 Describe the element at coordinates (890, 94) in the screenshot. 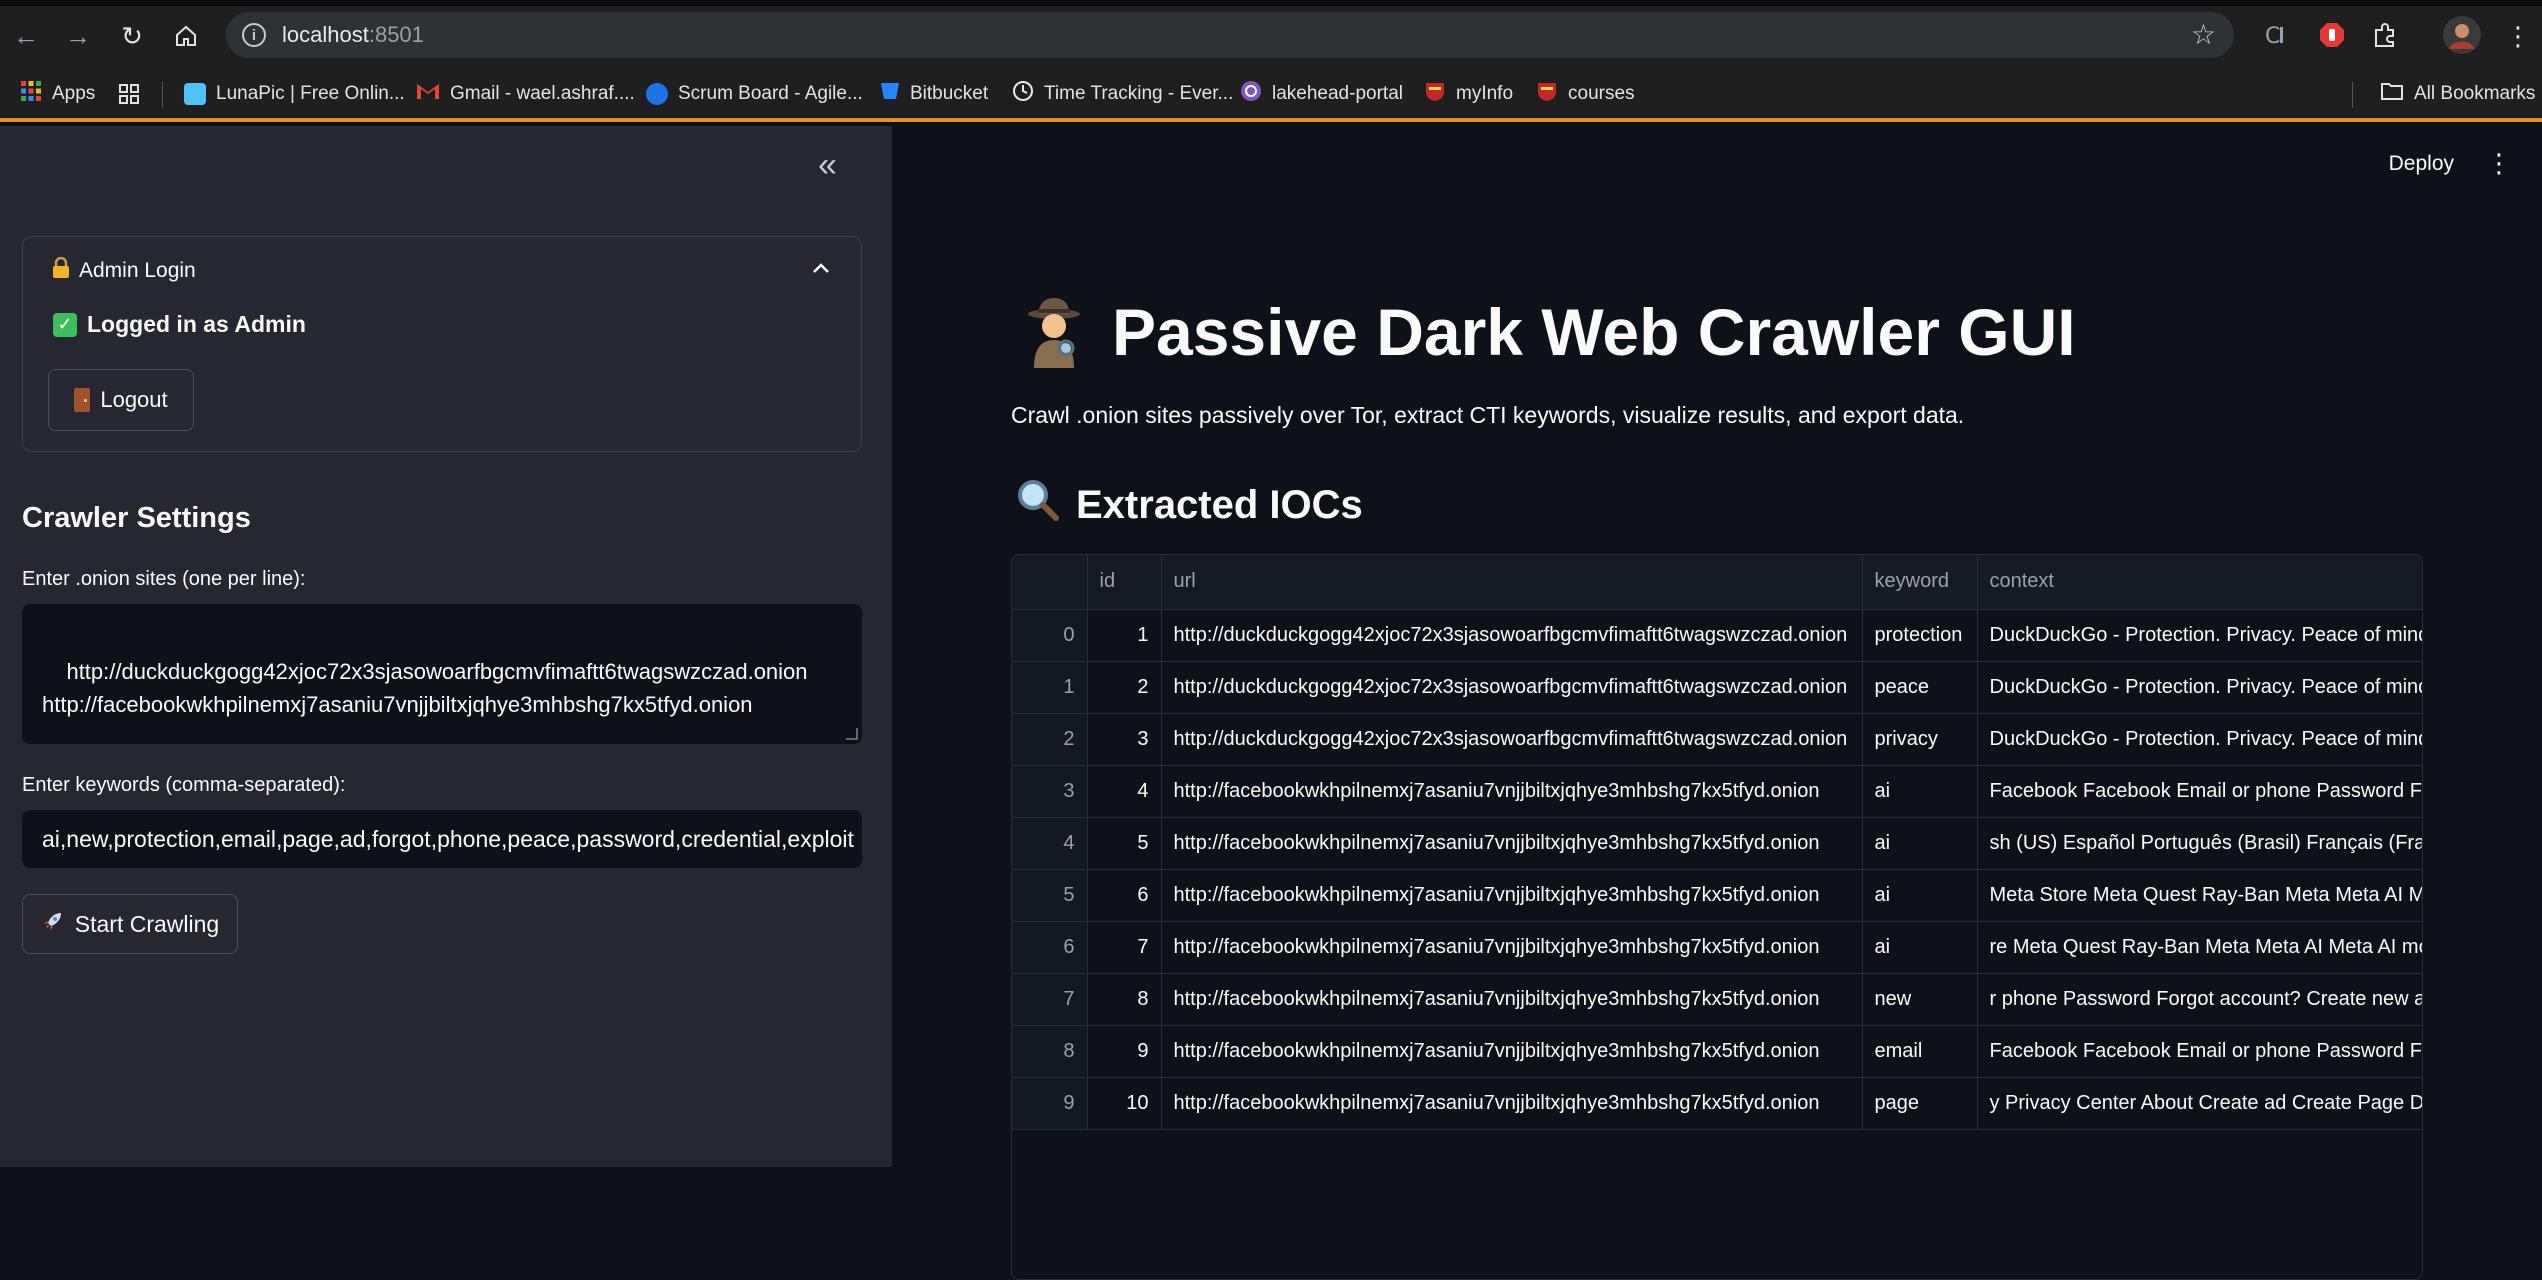

I see `bitbucket-icon` at that location.